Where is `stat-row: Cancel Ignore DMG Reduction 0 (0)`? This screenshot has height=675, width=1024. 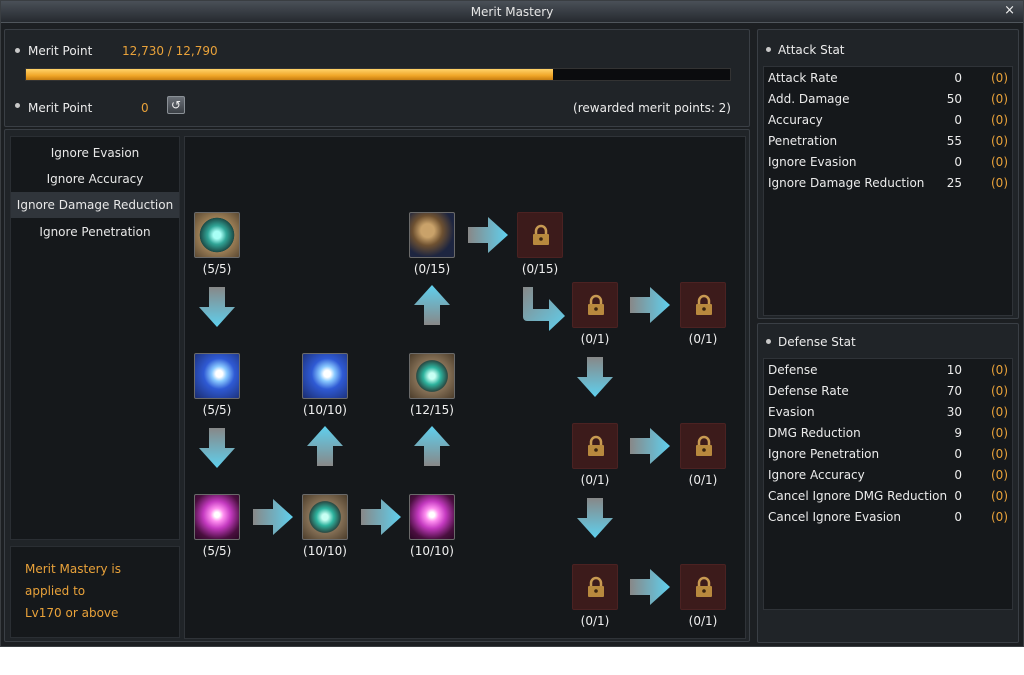 stat-row: Cancel Ignore DMG Reduction 0 (0) is located at coordinates (888, 498).